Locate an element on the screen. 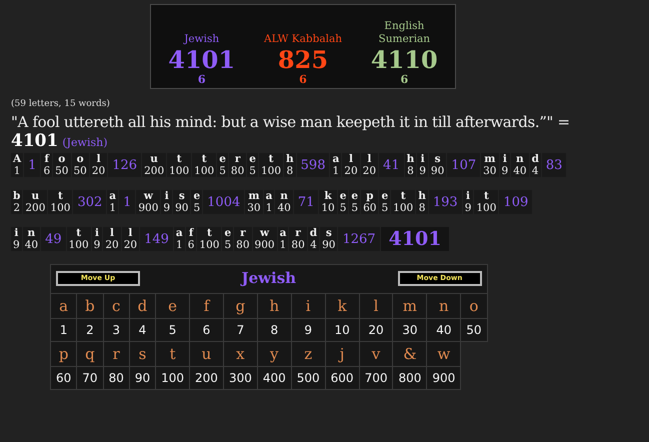 The image size is (649, 442). letter-value-cell: b 2 is located at coordinates (17, 202).